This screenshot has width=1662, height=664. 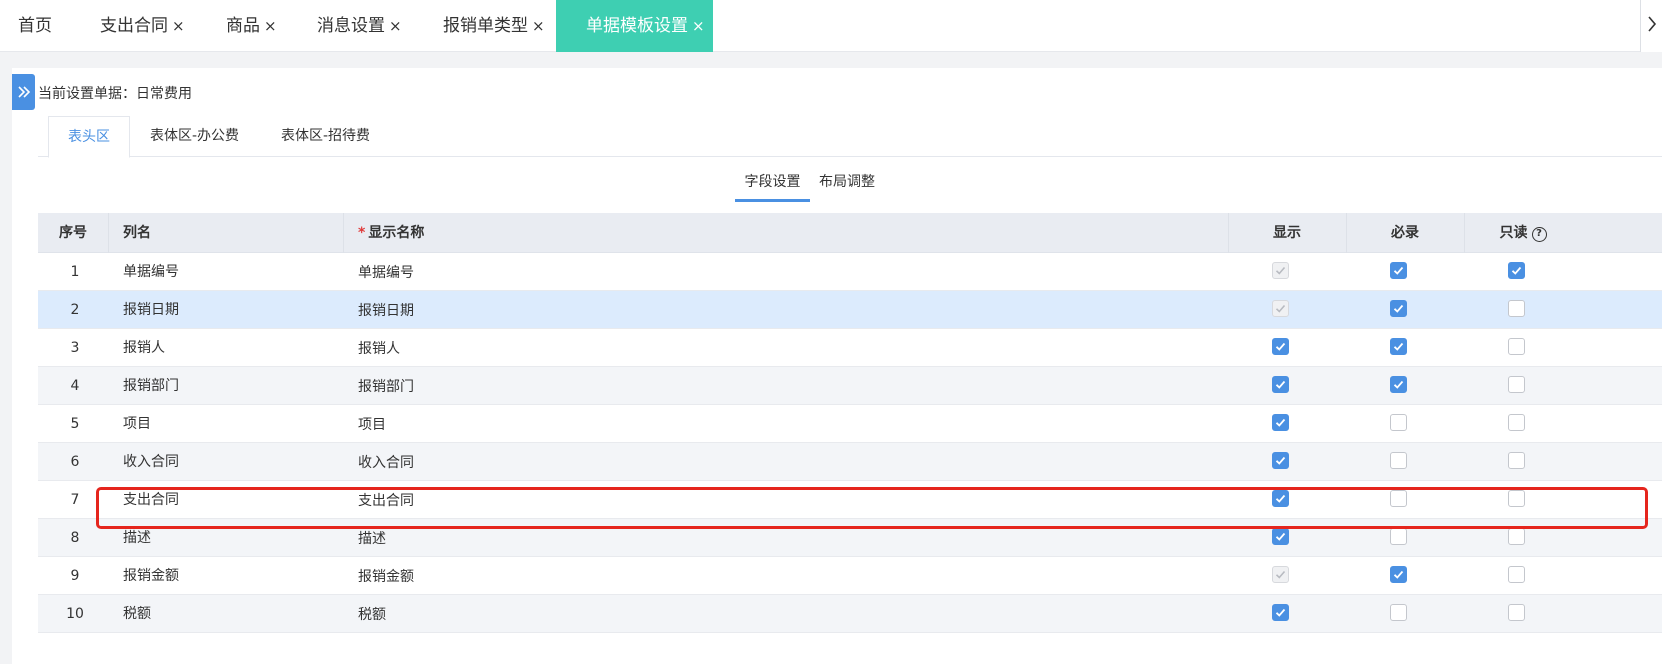 What do you see at coordinates (325, 136) in the screenshot?
I see `tab-body-entertainment-fee: 表体区-招待费` at bounding box center [325, 136].